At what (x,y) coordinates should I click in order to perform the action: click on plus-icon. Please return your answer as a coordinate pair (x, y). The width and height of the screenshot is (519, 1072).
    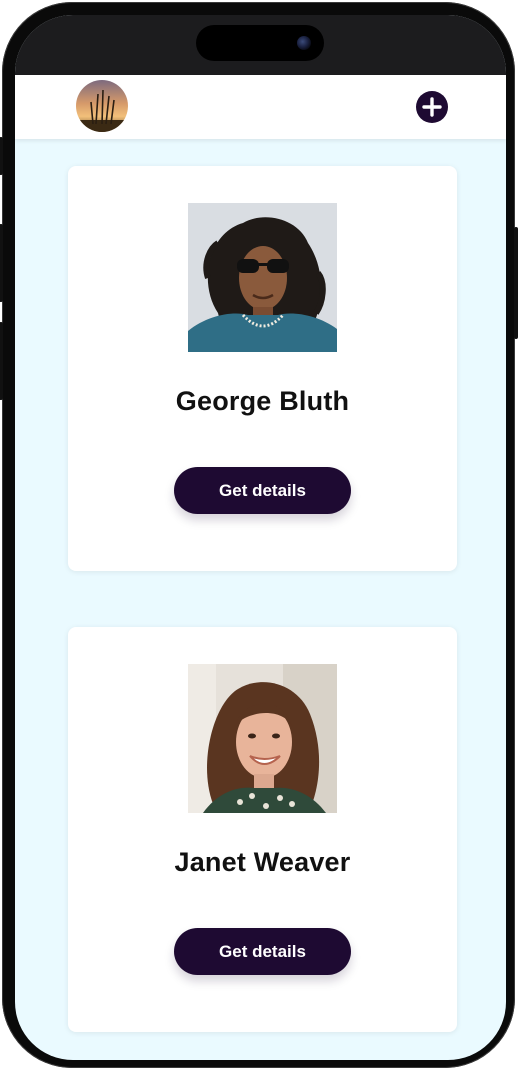
    Looking at the image, I should click on (432, 107).